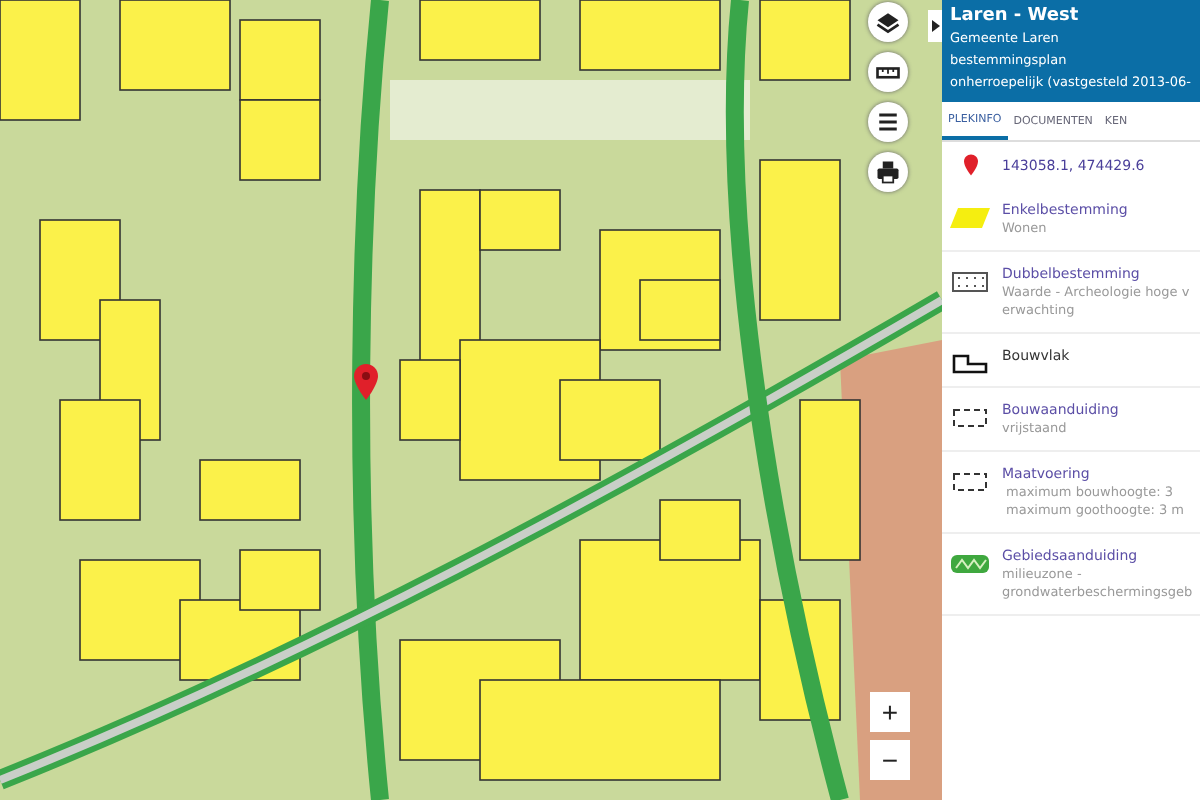  I want to click on pattern-swatch-icon, so click(970, 564).